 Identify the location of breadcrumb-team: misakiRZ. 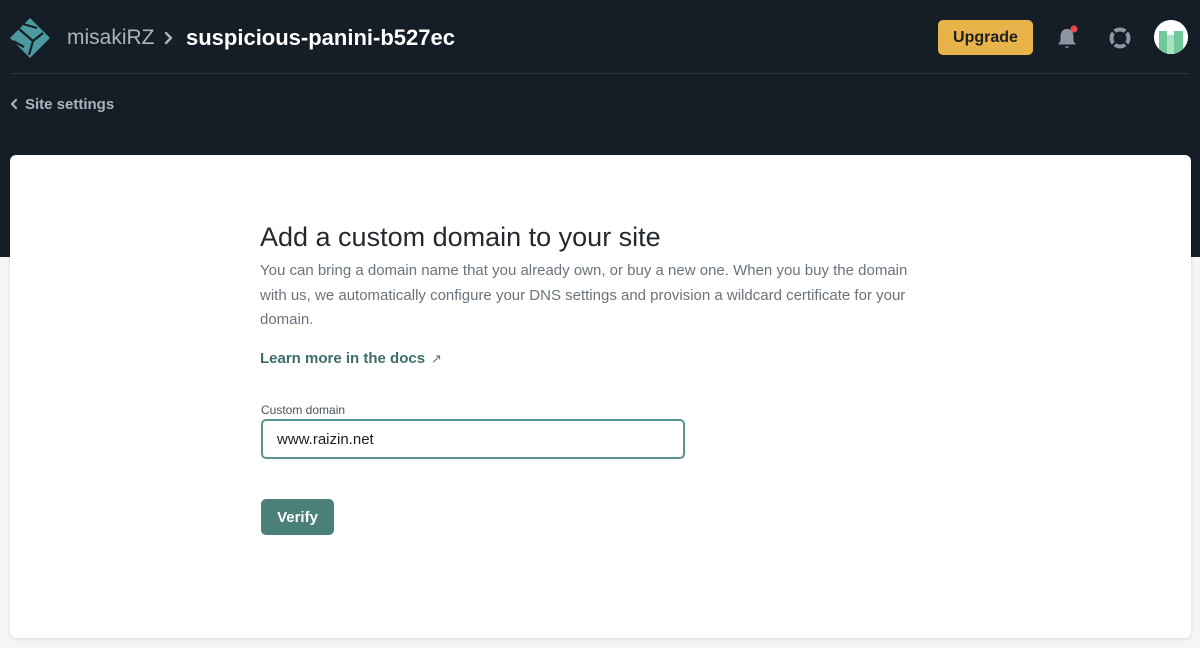
(111, 38).